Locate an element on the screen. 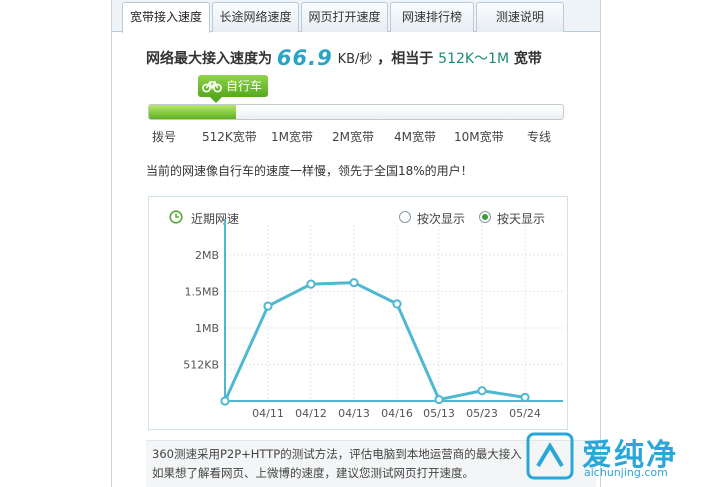 The width and height of the screenshot is (709, 487). speed-level-badge: 自行车 is located at coordinates (233, 89).